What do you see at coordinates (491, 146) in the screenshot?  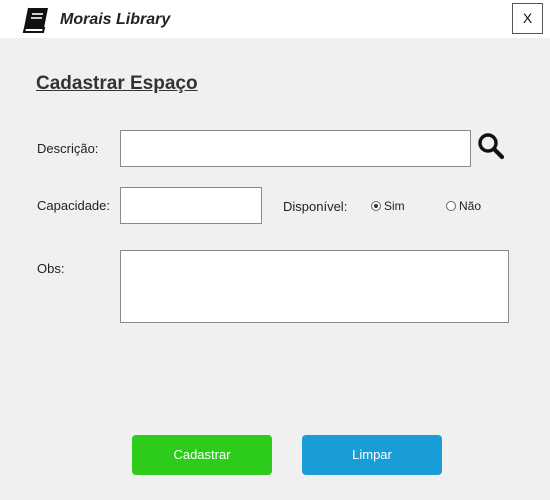 I see `search-icon` at bounding box center [491, 146].